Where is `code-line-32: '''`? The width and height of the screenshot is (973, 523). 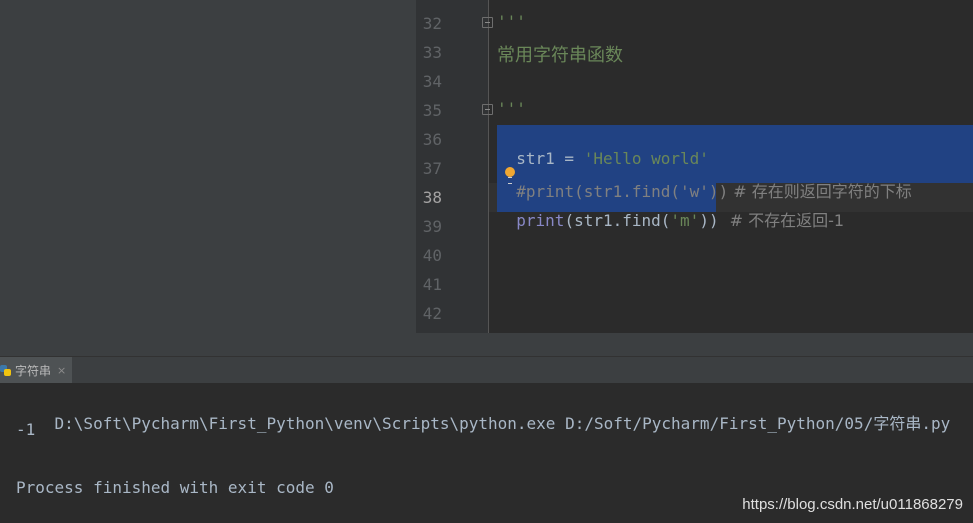 code-line-32: ''' is located at coordinates (511, 21).